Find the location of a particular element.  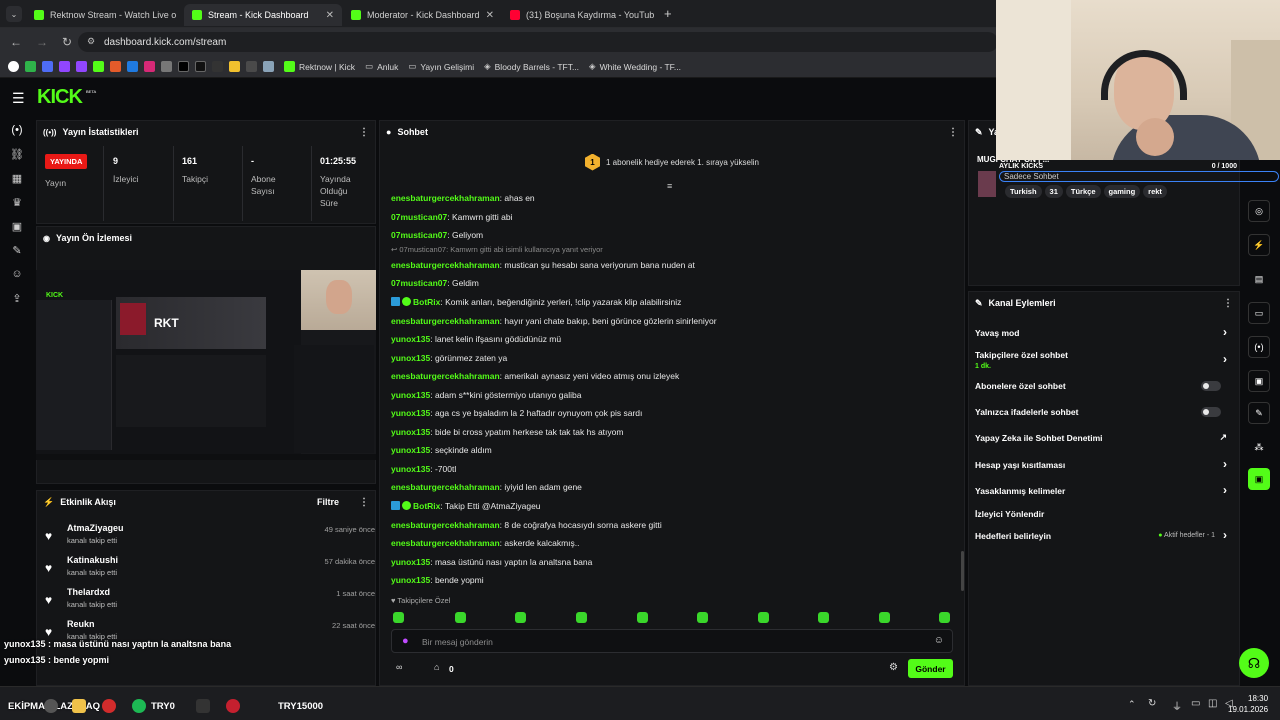

tray-sync-icon: ↻ is located at coordinates (1152, 703).